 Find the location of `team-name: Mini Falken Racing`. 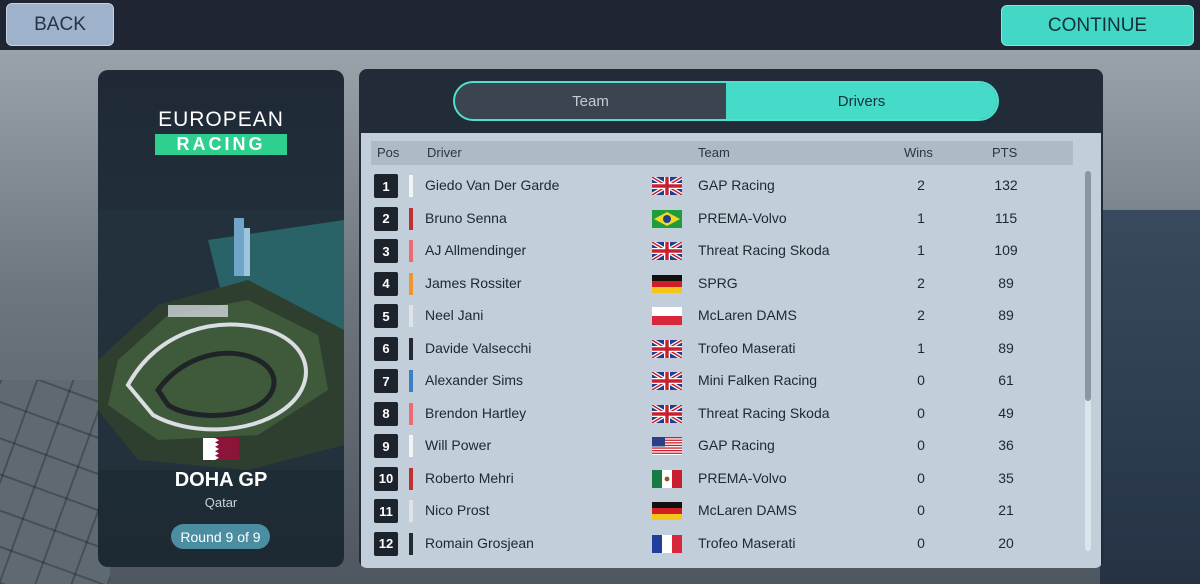

team-name: Mini Falken Racing is located at coordinates (758, 380).